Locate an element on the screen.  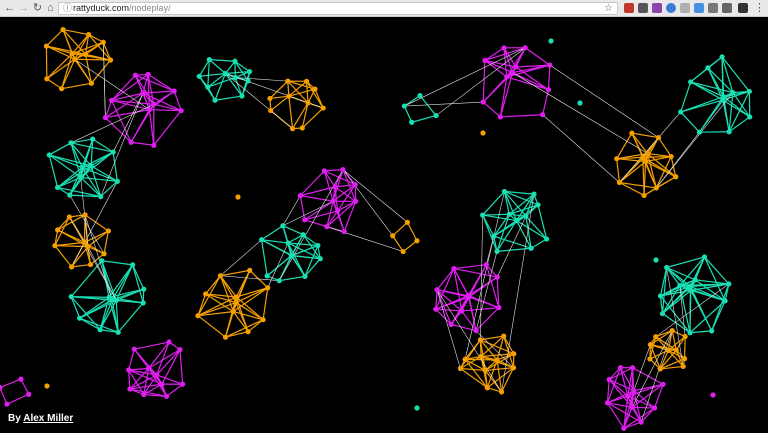
author-link: Alex Miller is located at coordinates (48, 418).